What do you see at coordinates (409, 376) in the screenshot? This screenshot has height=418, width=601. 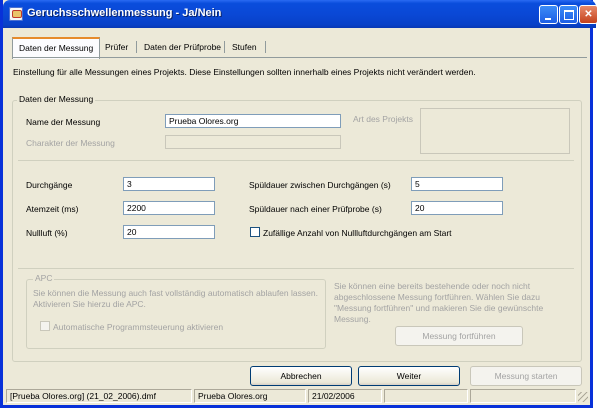 I see `next-button: Weiter` at bounding box center [409, 376].